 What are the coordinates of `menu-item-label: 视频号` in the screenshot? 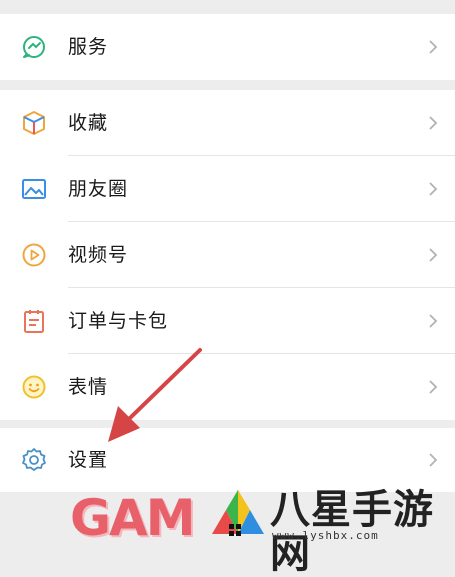 It's located at (98, 255).